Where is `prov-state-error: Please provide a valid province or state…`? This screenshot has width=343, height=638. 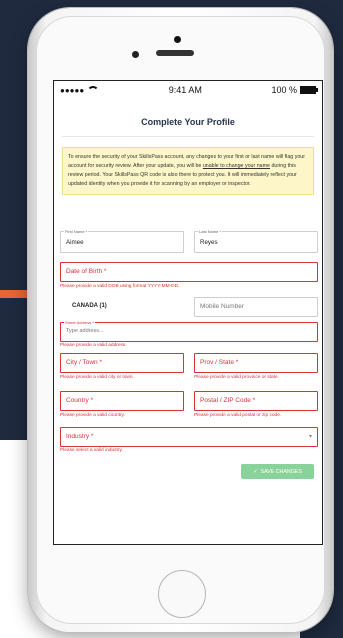
prov-state-error: Please provide a valid province or state… is located at coordinates (237, 377).